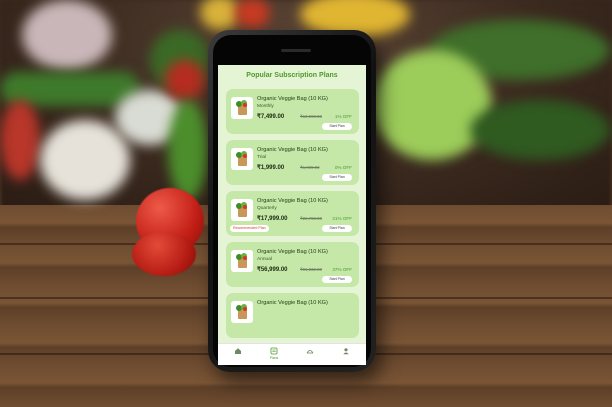 This screenshot has width=612, height=407. I want to click on home-icon, so click(238, 351).